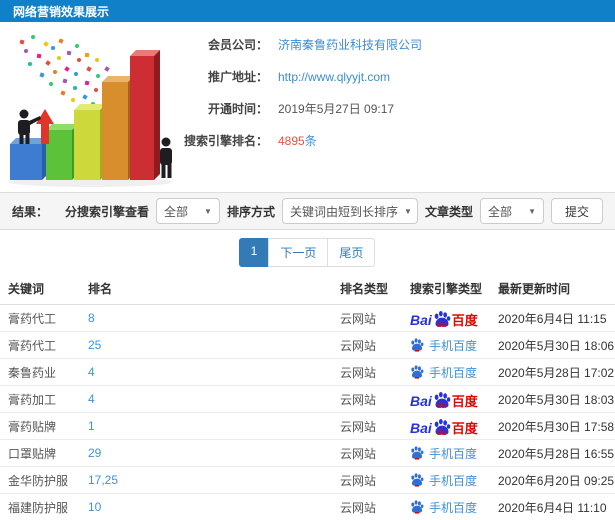 This screenshot has height=520, width=615. What do you see at coordinates (343, 211) in the screenshot?
I see `sort-filter-value: 关键词由短到长排序` at bounding box center [343, 211].